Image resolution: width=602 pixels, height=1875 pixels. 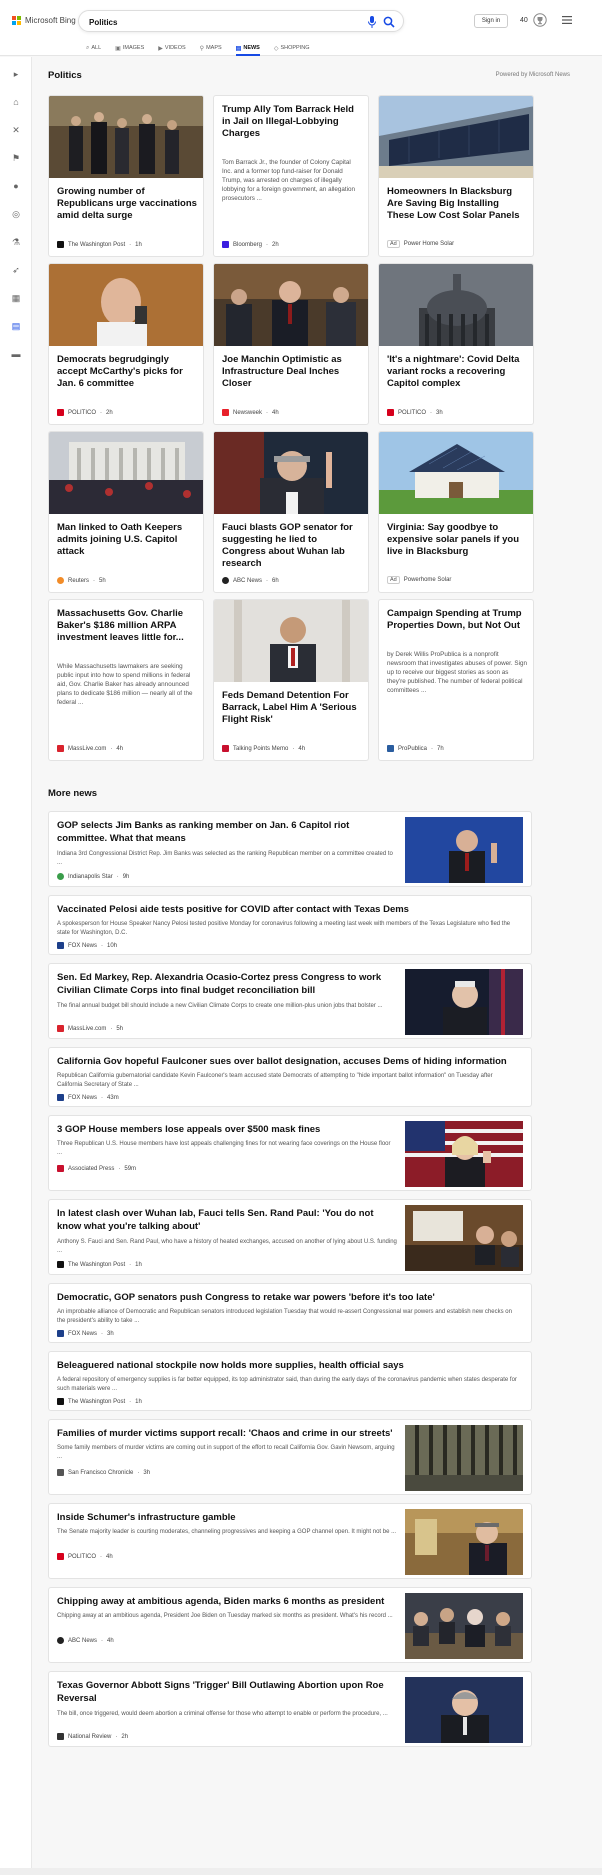 What do you see at coordinates (16, 158) in the screenshot?
I see `flag-icon: ⚑` at bounding box center [16, 158].